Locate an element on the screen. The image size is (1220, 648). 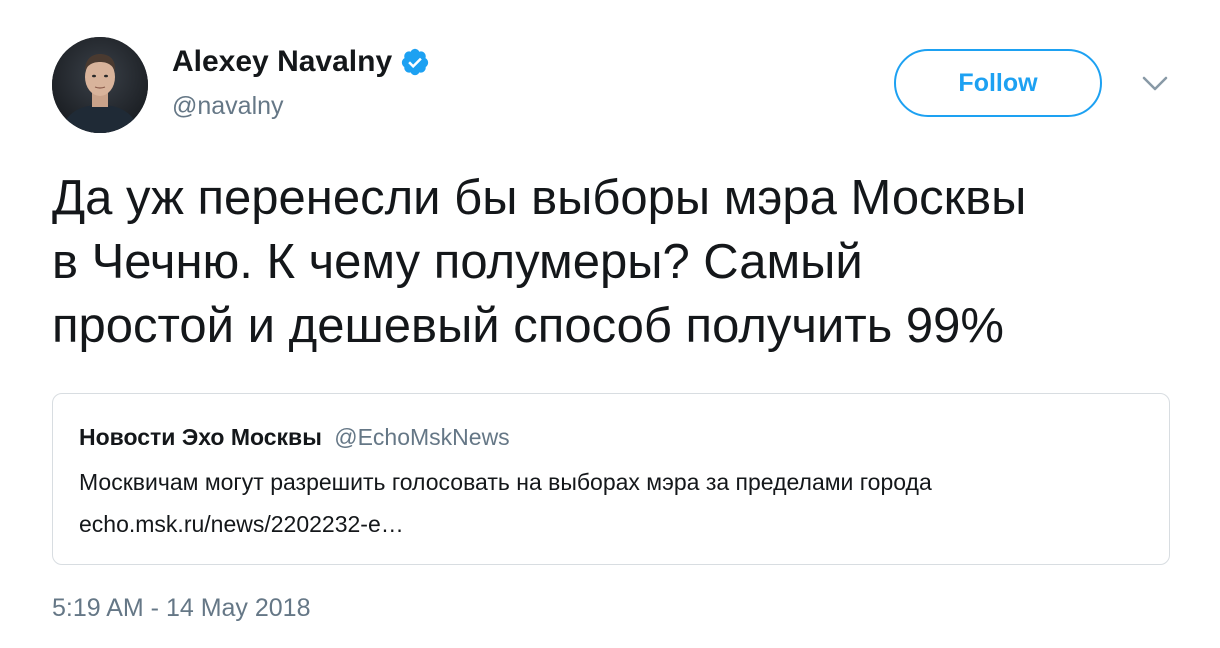
tweet-text-line: Да уж перенесли бы выборы мэра Москвы is located at coordinates (539, 198).